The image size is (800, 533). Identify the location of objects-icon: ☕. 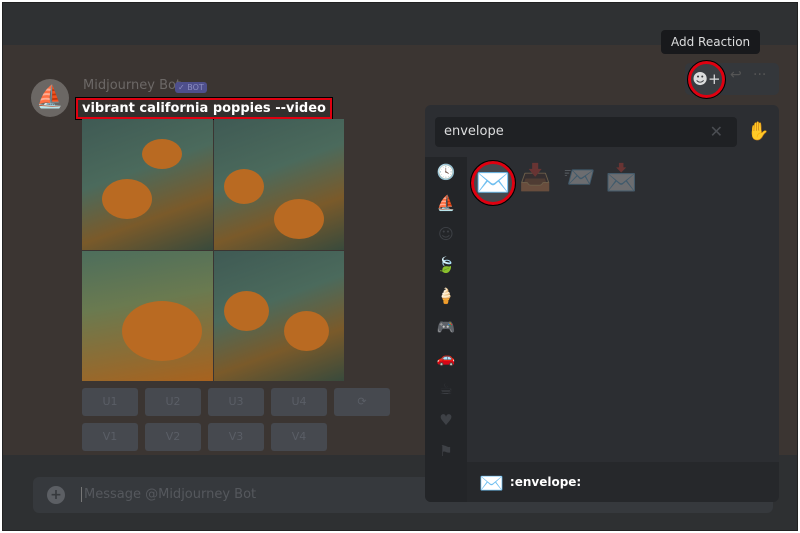
(446, 389).